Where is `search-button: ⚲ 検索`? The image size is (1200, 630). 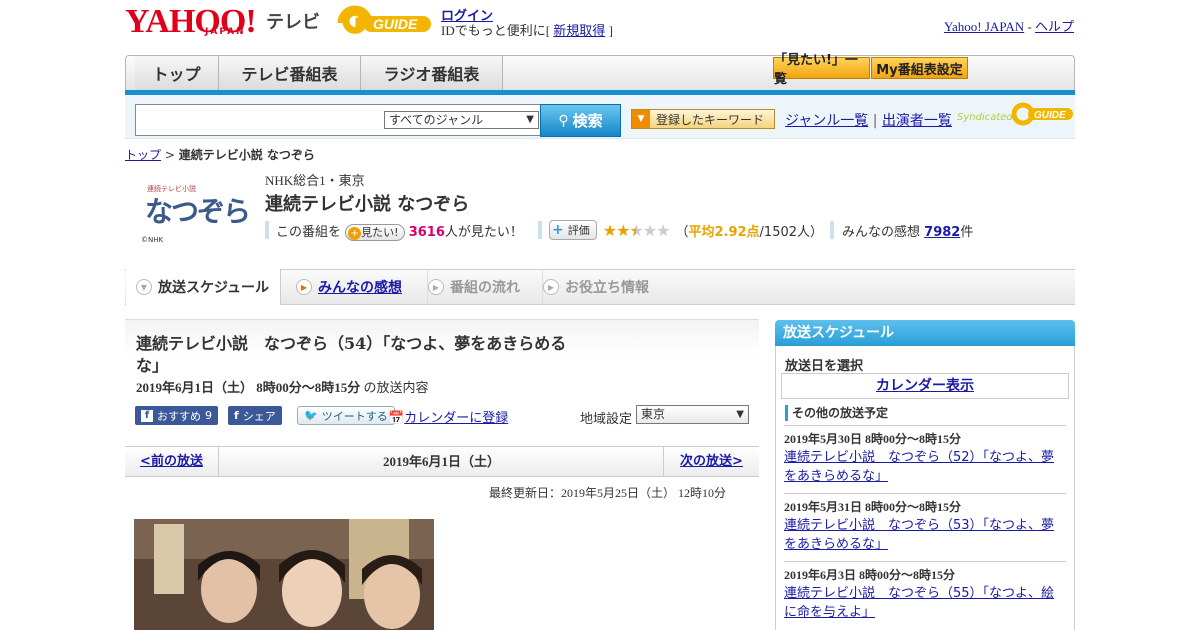 search-button: ⚲ 検索 is located at coordinates (580, 120).